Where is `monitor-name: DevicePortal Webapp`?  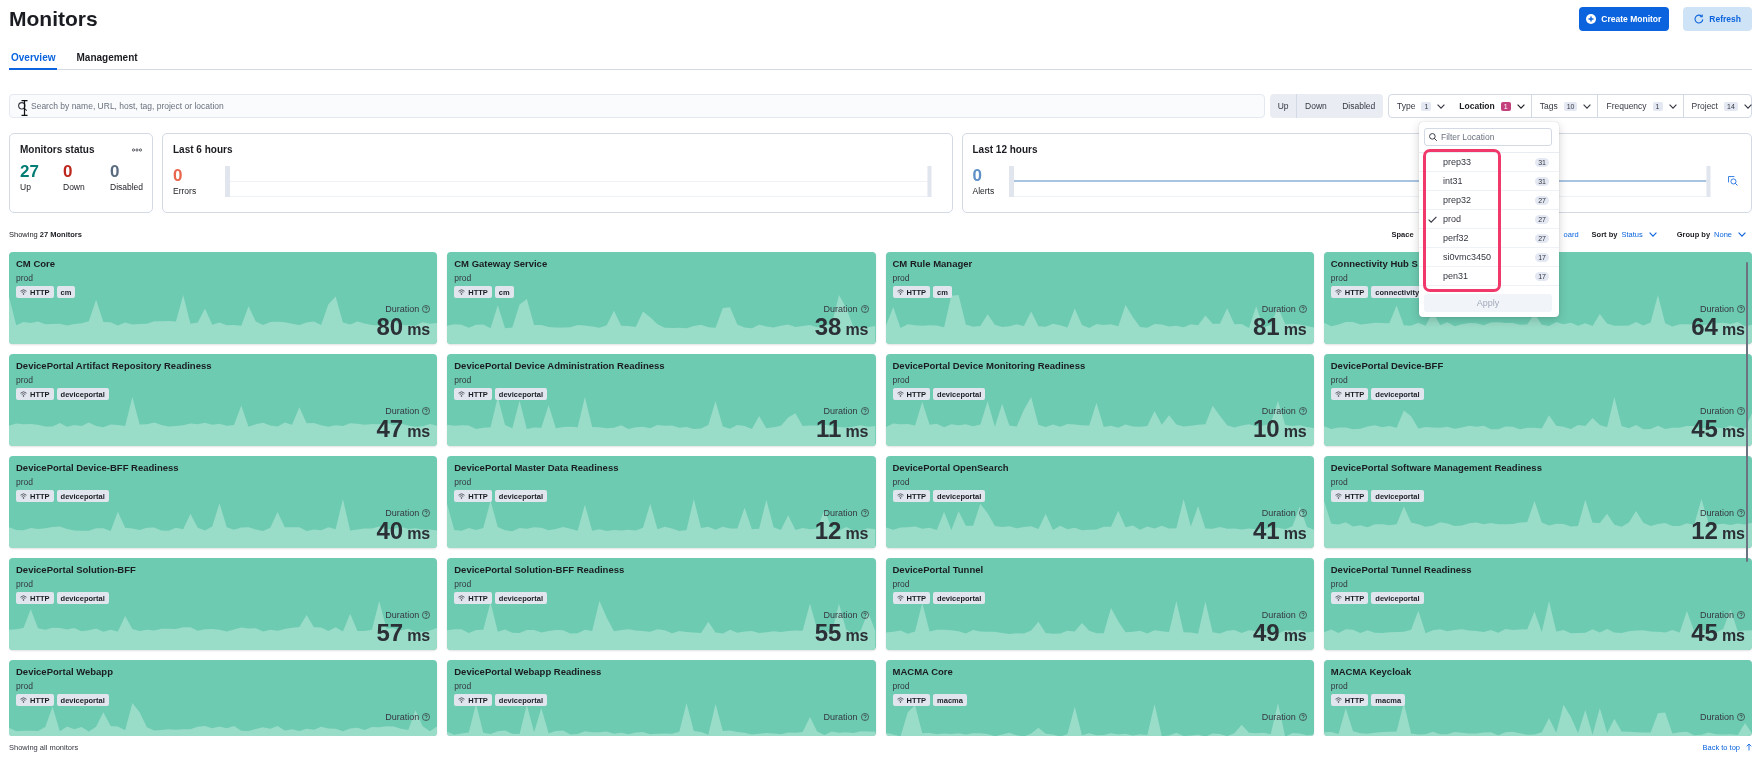 monitor-name: DevicePortal Webapp is located at coordinates (64, 671).